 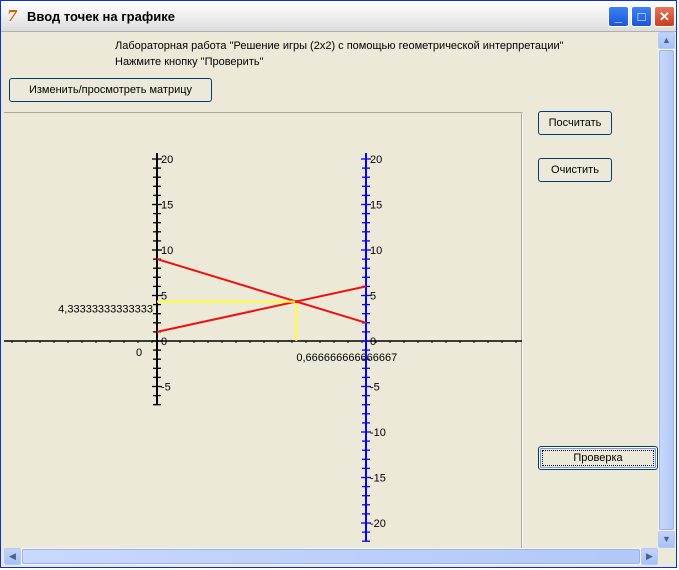 I want to click on right-axis-tick-label: 10, so click(x=376, y=251).